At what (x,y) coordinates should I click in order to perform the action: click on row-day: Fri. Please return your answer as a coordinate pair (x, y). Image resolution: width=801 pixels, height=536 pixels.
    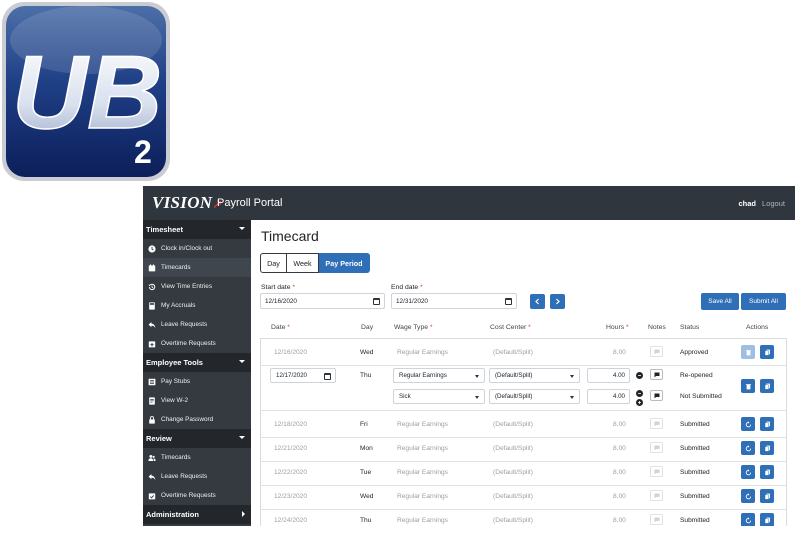
    Looking at the image, I should click on (364, 424).